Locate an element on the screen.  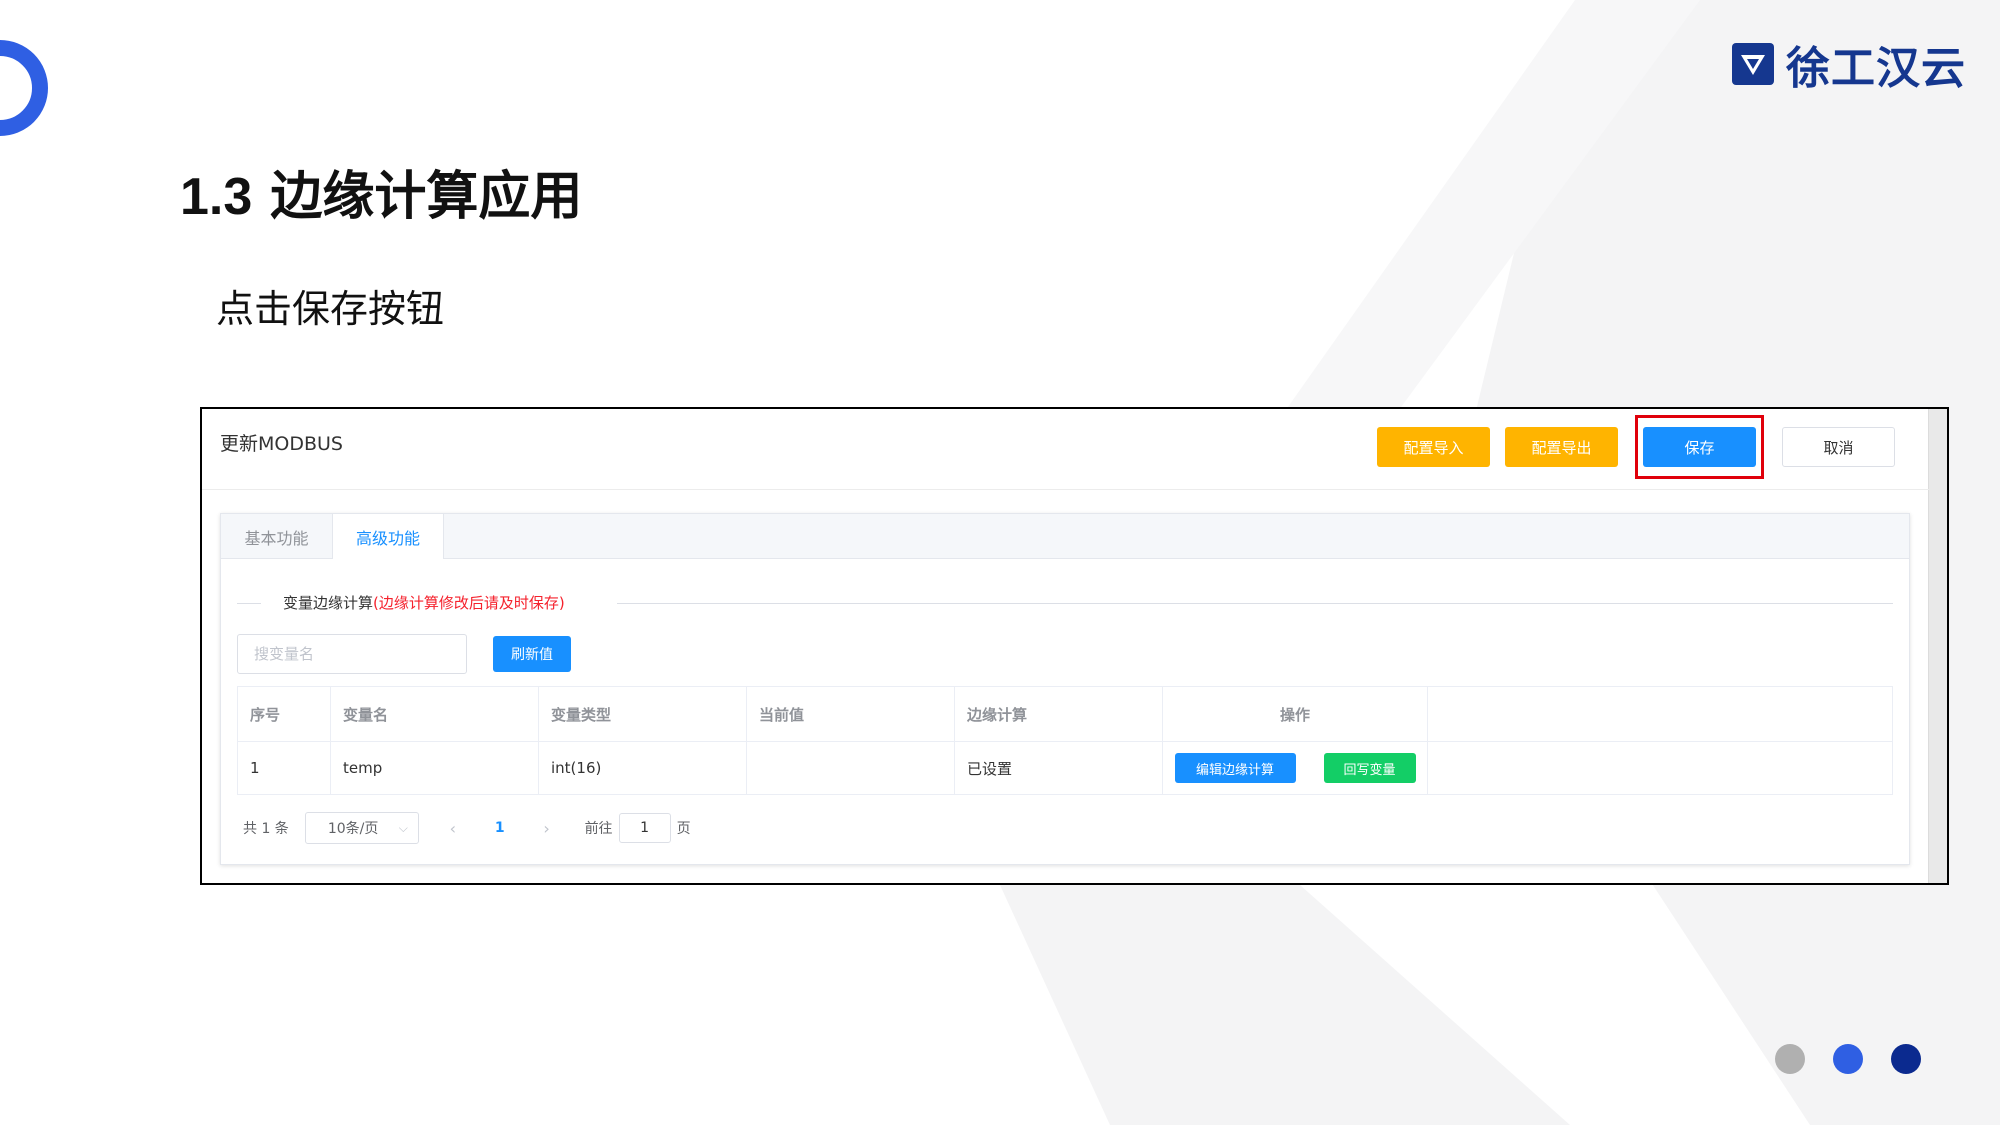
brand-logo: 徐工汉云 is located at coordinates (1848, 65).